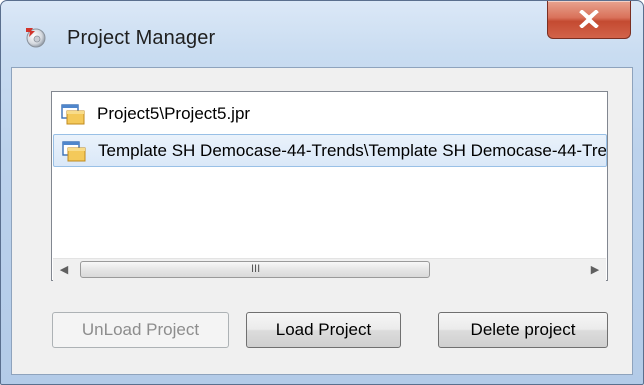  Describe the element at coordinates (140, 330) in the screenshot. I see `unload-project-button: UnLoad Project` at that location.